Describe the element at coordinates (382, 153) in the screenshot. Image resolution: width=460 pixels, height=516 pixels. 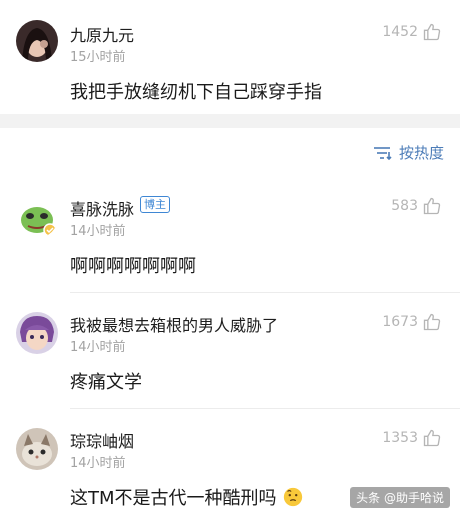
I see `sort-icon` at that location.